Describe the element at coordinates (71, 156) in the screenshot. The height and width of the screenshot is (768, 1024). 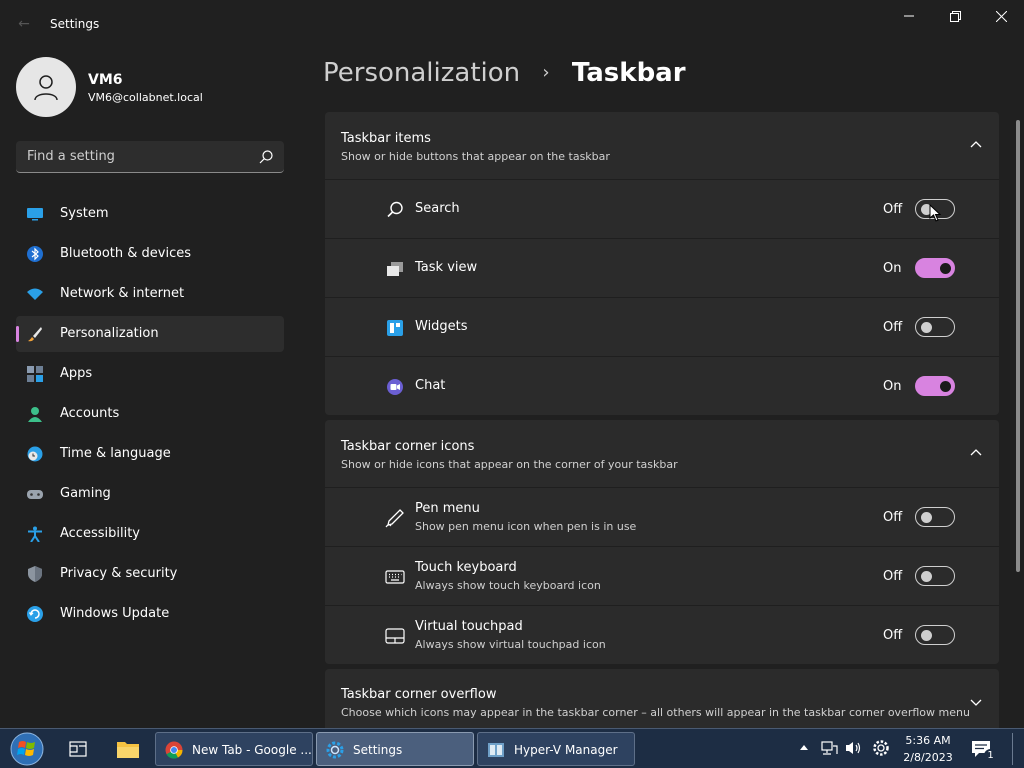
I see `search-placeholder: Find a setting` at that location.